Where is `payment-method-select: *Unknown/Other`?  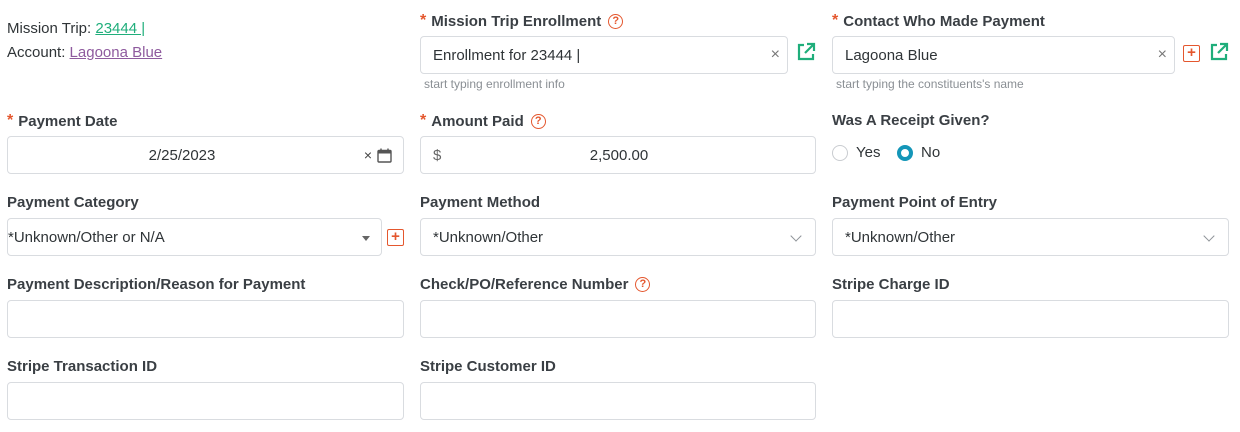
payment-method-select: *Unknown/Other is located at coordinates (618, 237).